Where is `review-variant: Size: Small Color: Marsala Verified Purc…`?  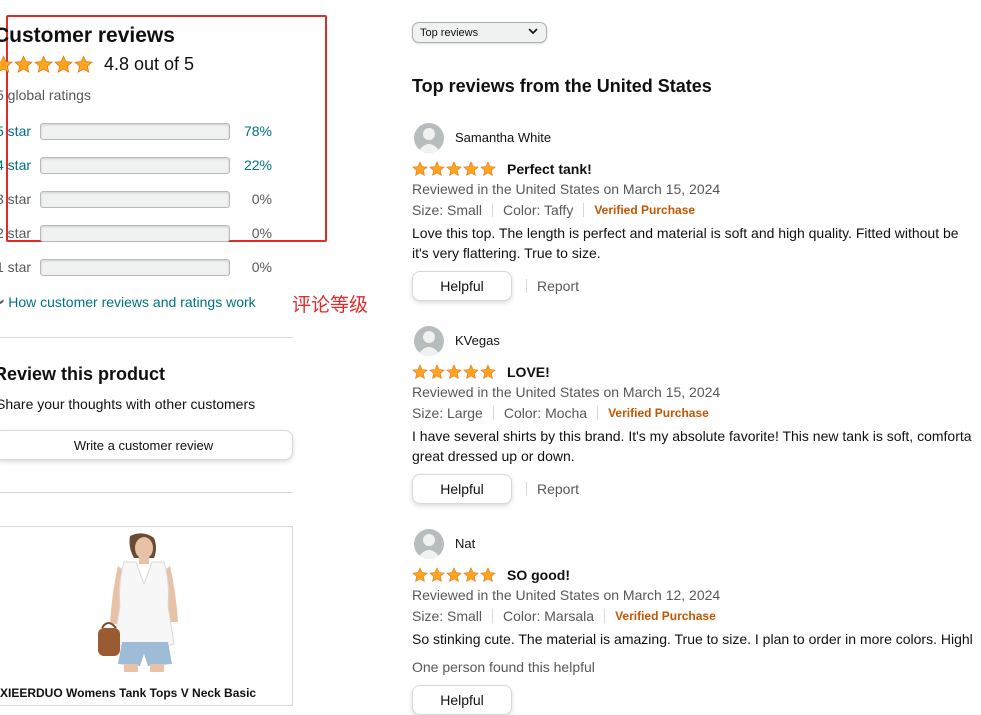
review-variant: Size: Small Color: Marsala Verified Purc… is located at coordinates (564, 616).